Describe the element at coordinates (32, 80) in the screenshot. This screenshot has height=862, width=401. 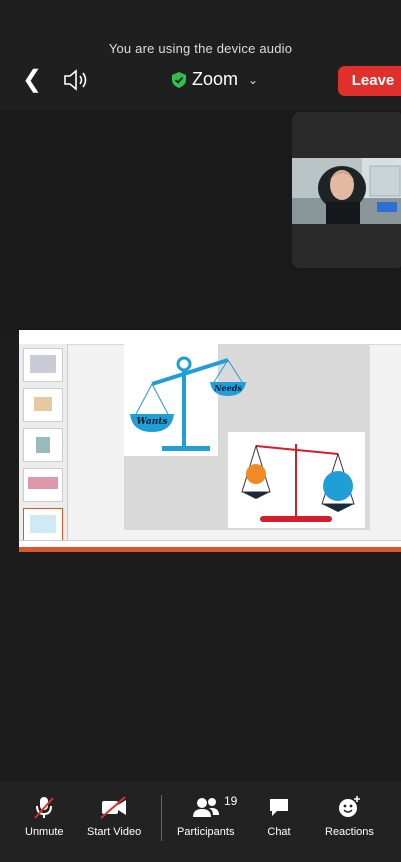
I see `back-chevron-icon: ❮` at that location.